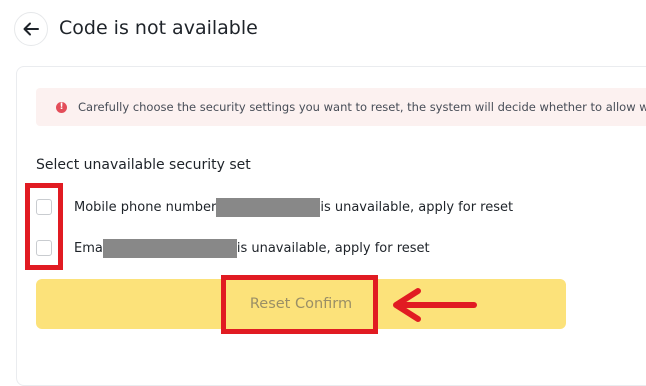  I want to click on reset-confirm-label: Reset Confirm, so click(301, 304).